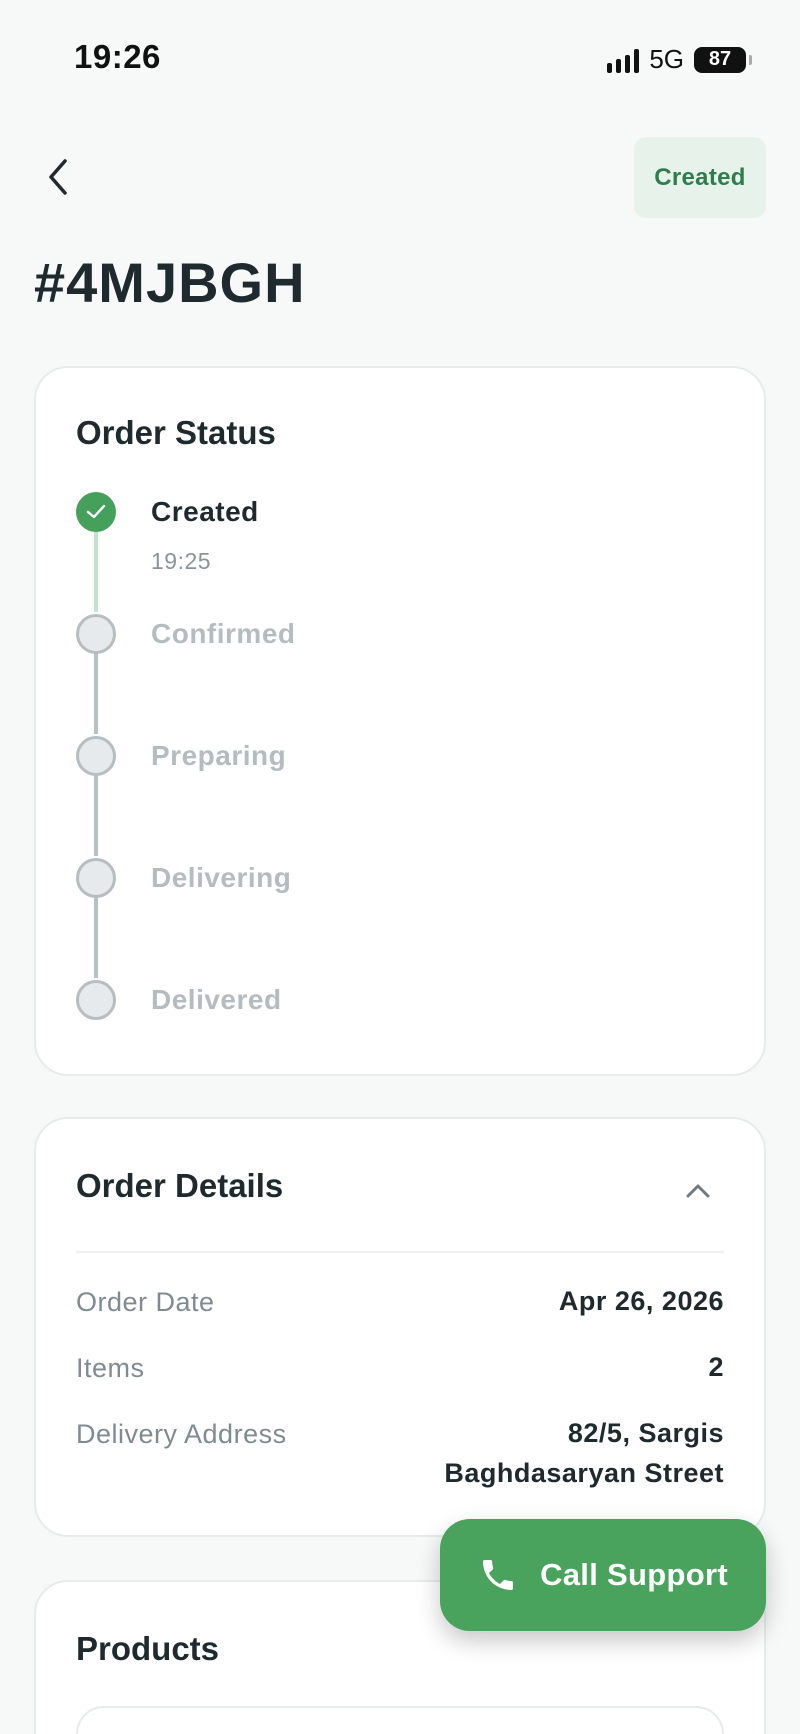 The height and width of the screenshot is (1734, 800). What do you see at coordinates (326, 1001) in the screenshot?
I see `timeline-step-delivered: Delivered` at bounding box center [326, 1001].